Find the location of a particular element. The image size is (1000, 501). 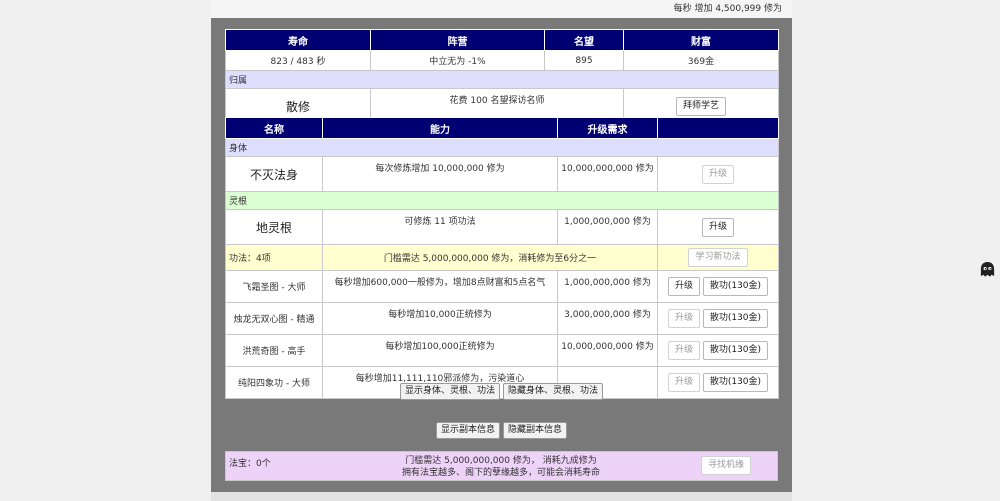

abilities-header-row: 名称 能力 升级需求 is located at coordinates (502, 128).